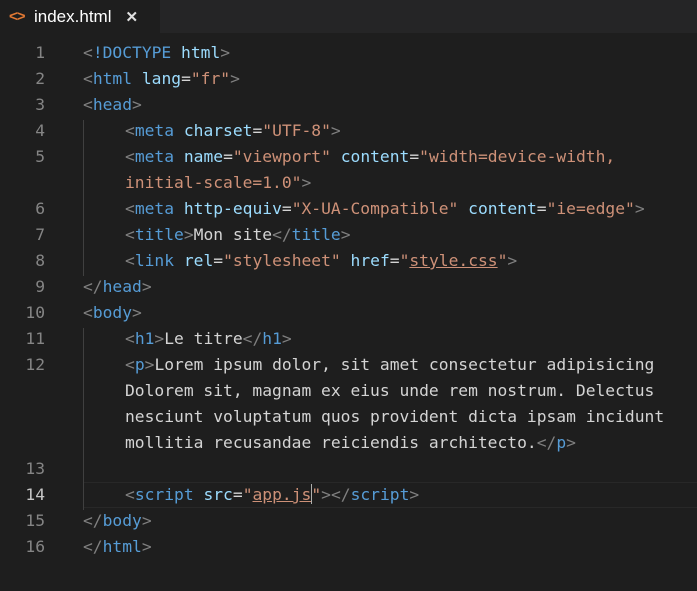 Image resolution: width=697 pixels, height=591 pixels. Describe the element at coordinates (348, 521) in the screenshot. I see `code-line: 15 </body>` at that location.